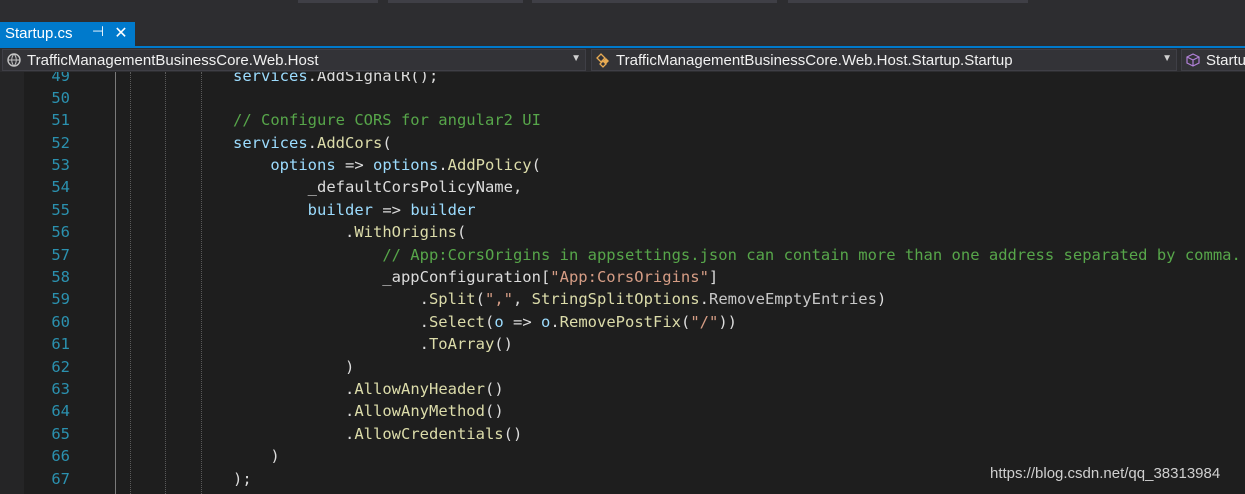 This screenshot has width=1245, height=494. What do you see at coordinates (629, 277) in the screenshot?
I see `code-token: "App:CorsOrigins"` at bounding box center [629, 277].